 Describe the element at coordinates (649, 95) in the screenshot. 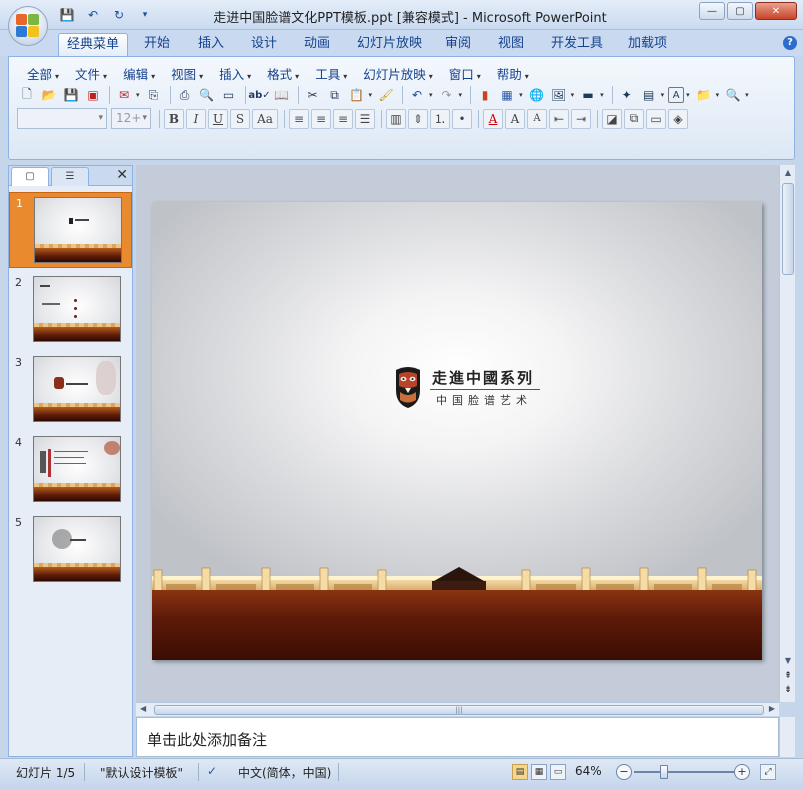

I see `layout-icon: ▤` at that location.